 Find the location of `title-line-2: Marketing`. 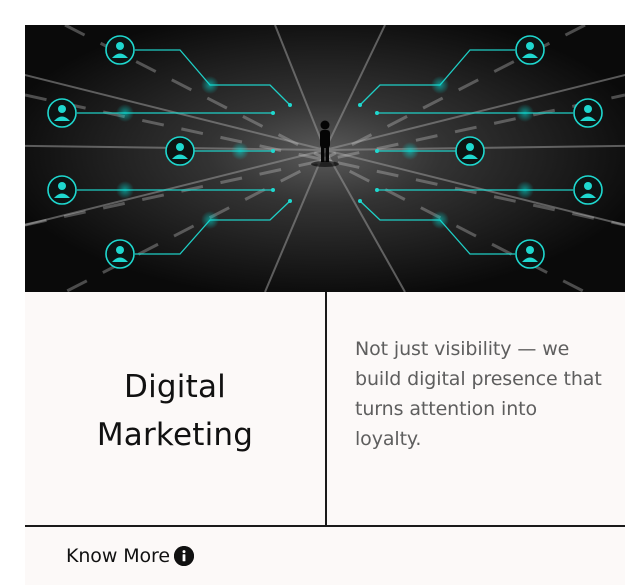

title-line-2: Marketing is located at coordinates (175, 434).